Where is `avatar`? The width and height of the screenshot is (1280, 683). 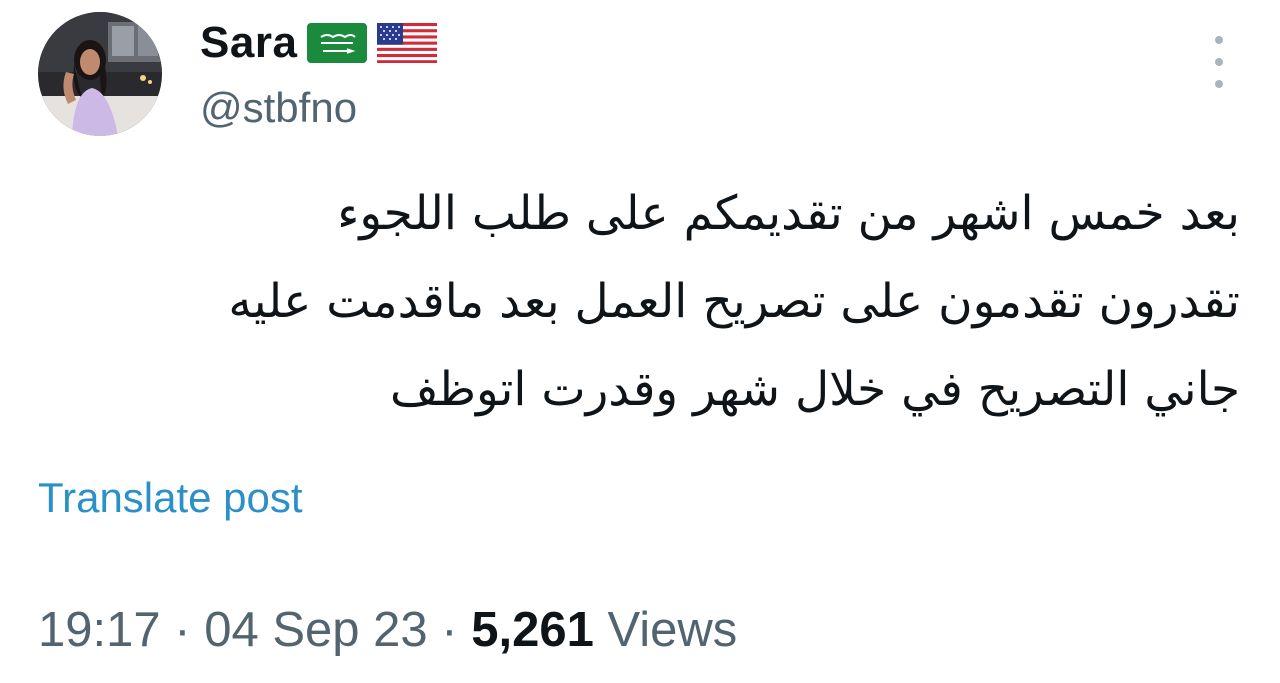 avatar is located at coordinates (100, 74).